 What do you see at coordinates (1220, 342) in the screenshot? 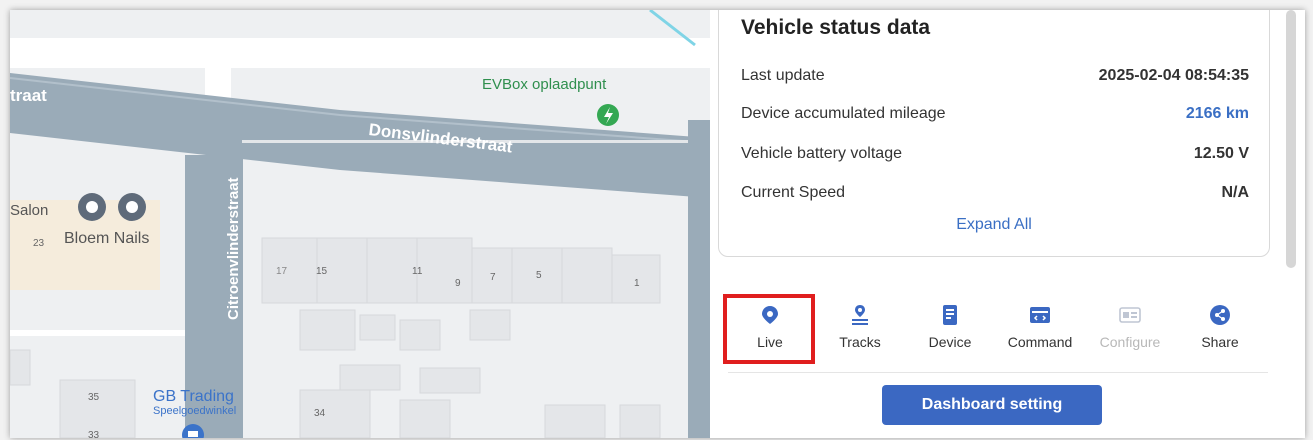
I see `tab-label: Share` at bounding box center [1220, 342].